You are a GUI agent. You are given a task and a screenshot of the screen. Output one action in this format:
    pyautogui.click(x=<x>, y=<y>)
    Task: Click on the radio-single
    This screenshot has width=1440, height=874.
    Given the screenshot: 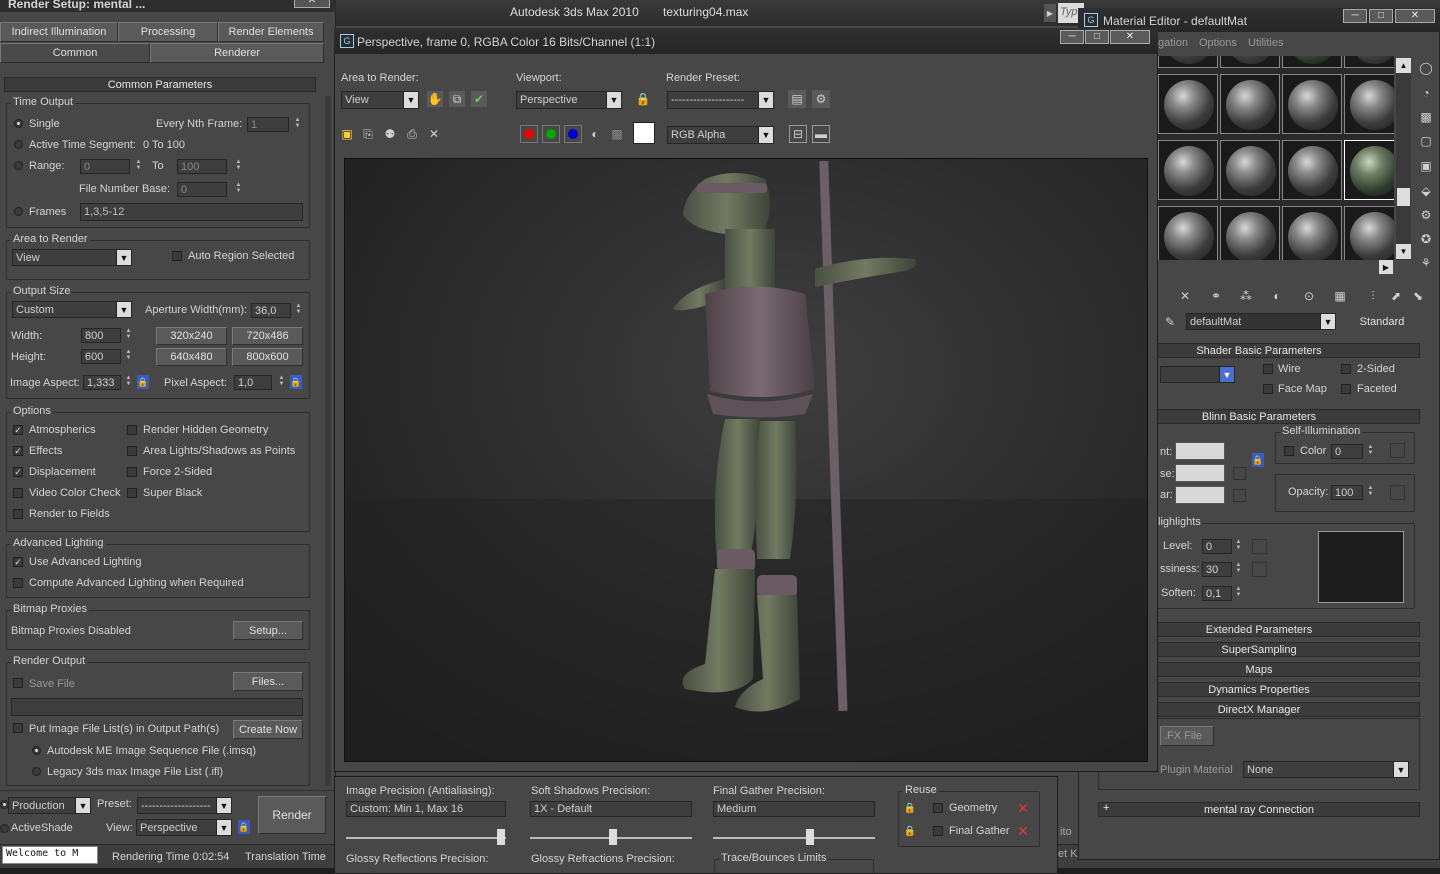 What is the action you would take?
    pyautogui.click(x=18, y=123)
    